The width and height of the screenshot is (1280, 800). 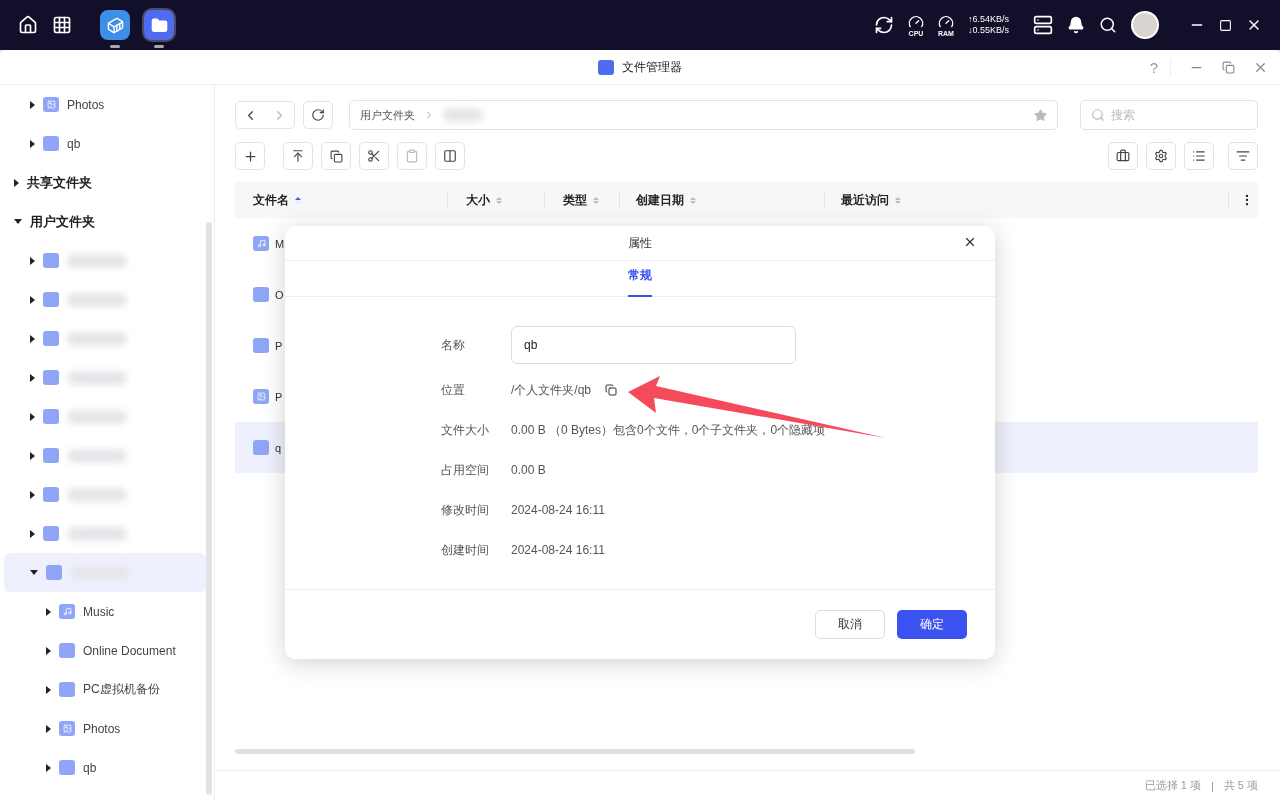 I want to click on breadcrumb-bar: 用户文件夹, so click(x=703, y=115).